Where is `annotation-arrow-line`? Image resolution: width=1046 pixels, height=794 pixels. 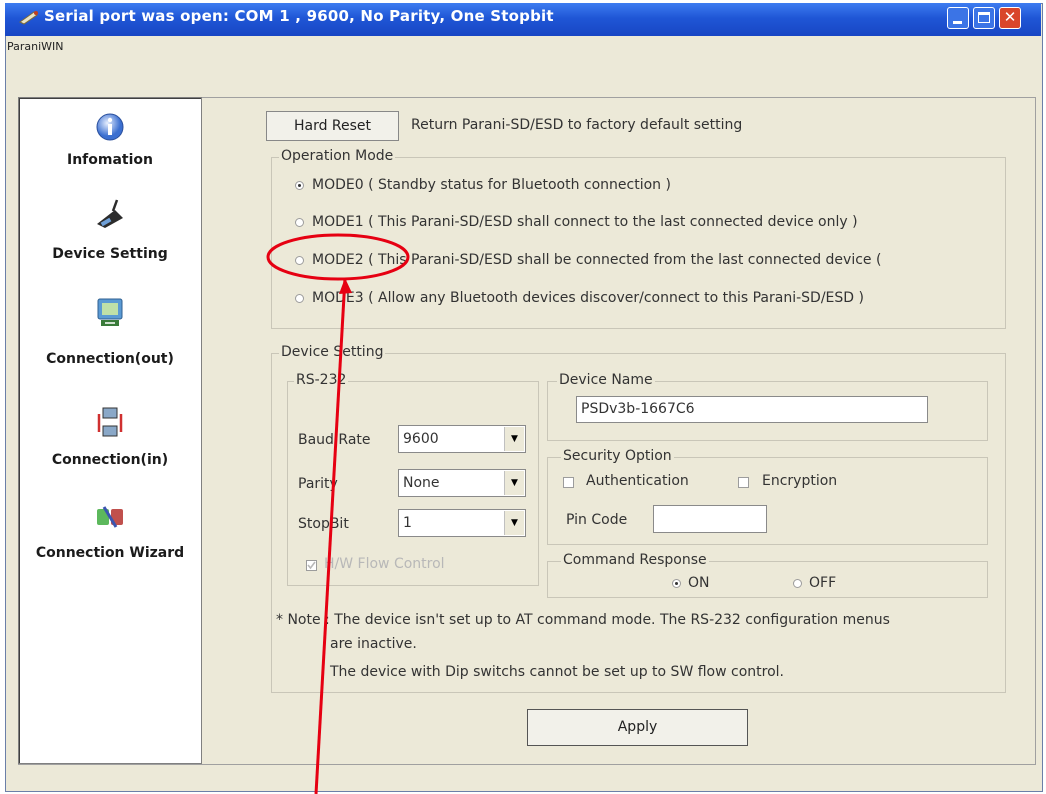
annotation-arrow-line is located at coordinates (330, 535).